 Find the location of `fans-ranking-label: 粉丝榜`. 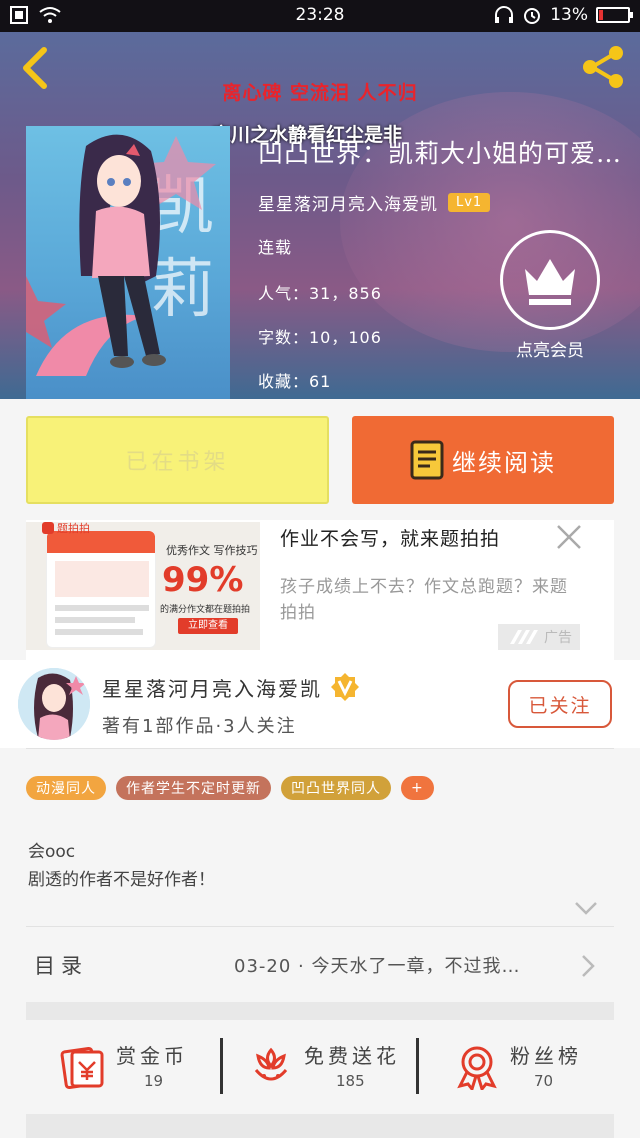

fans-ranking-label: 粉丝榜 is located at coordinates (546, 1056).